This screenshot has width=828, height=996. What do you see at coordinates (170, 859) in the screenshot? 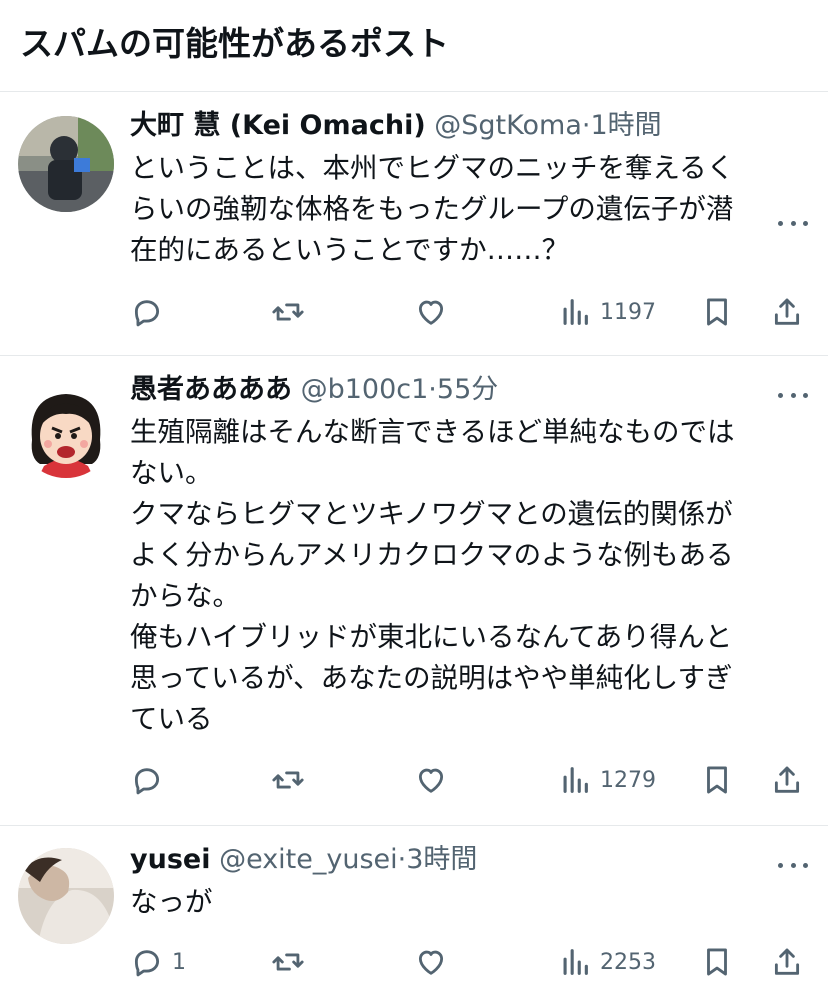
I see `author-name: yusei` at bounding box center [170, 859].